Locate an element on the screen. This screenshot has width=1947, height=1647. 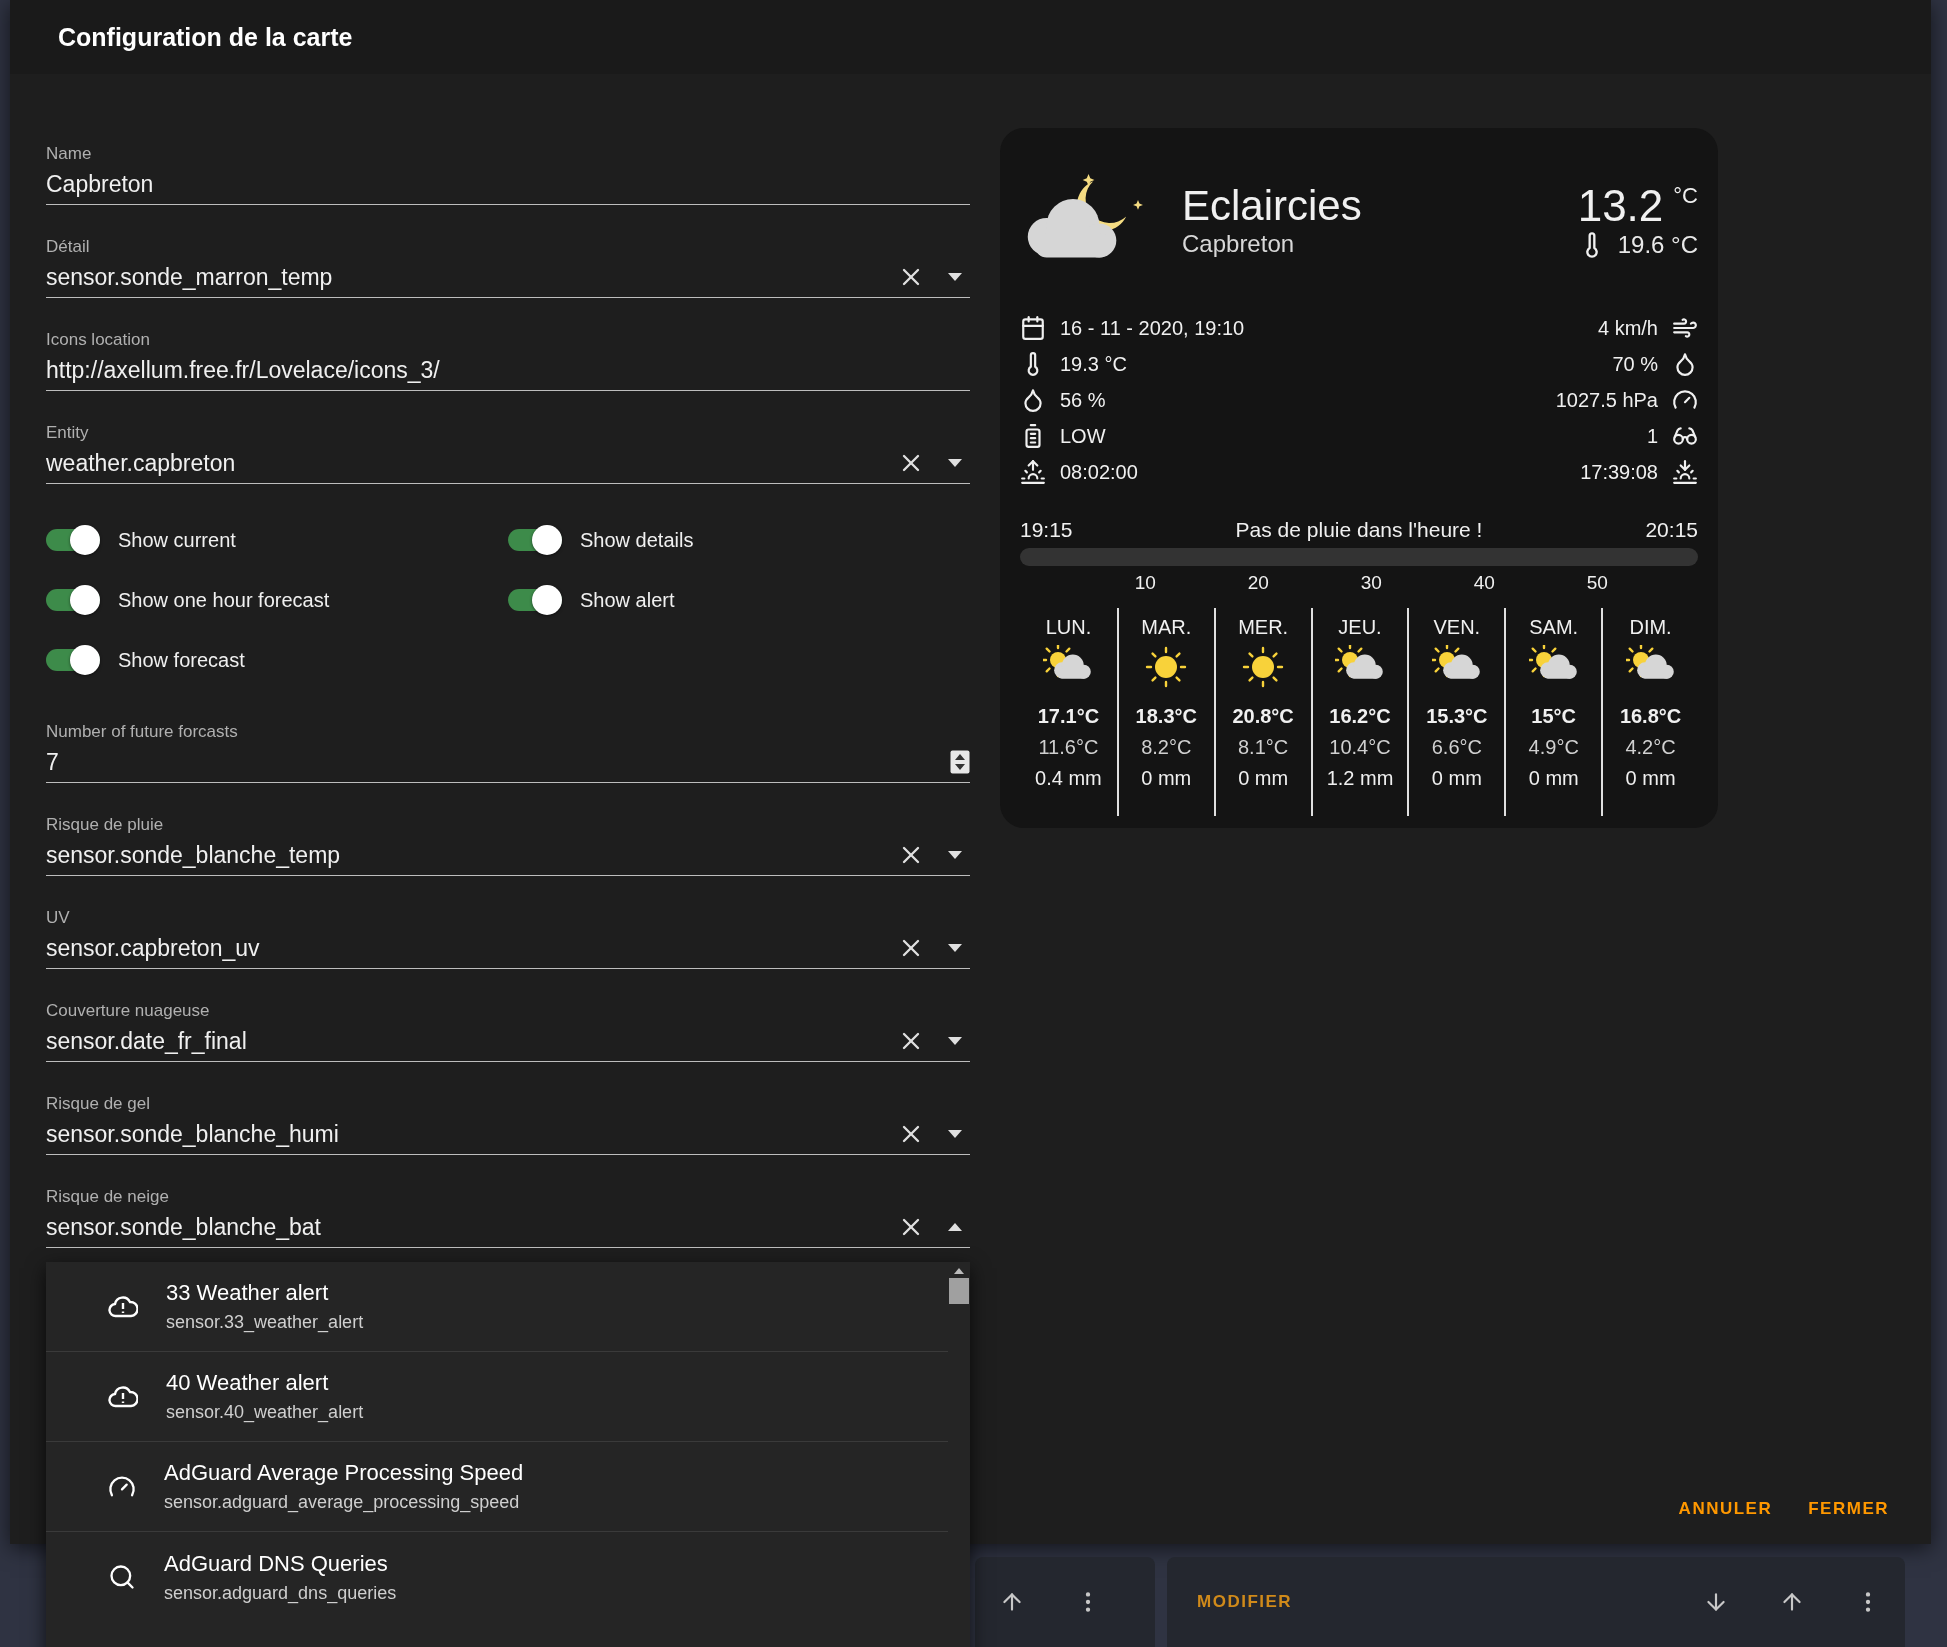
field-label: Risque de neige is located at coordinates (108, 1197).